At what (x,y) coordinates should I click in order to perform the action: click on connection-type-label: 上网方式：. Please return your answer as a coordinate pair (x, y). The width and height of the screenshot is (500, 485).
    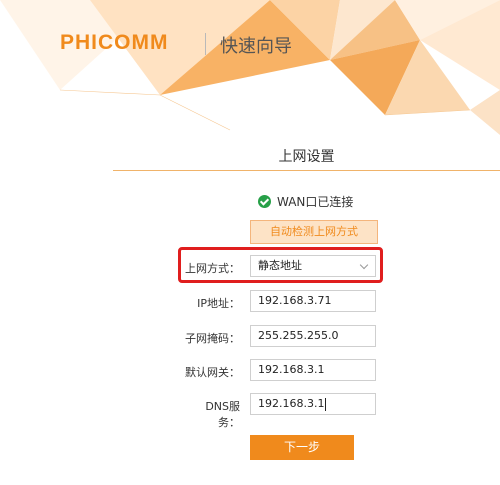
    Looking at the image, I should click on (212, 268).